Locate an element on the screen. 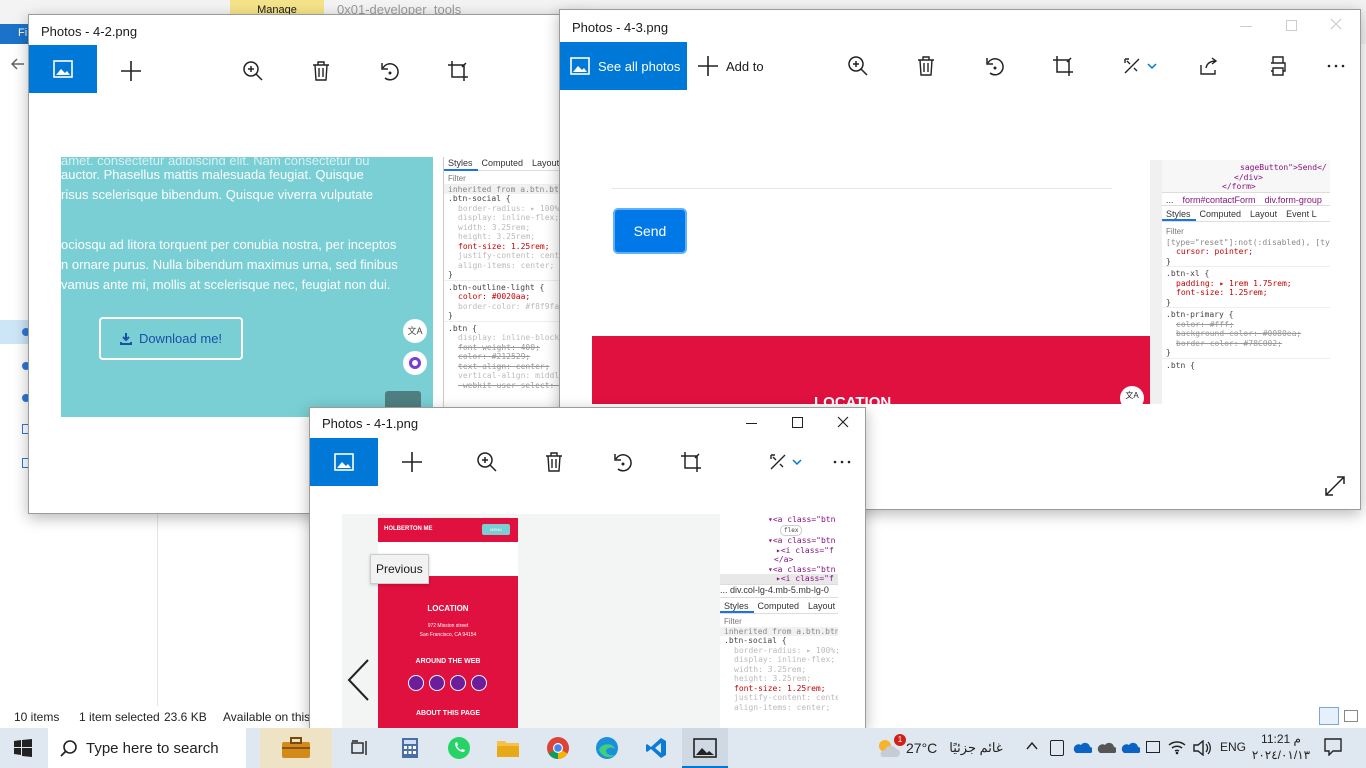  search-box: Type here to search is located at coordinates (147, 748).